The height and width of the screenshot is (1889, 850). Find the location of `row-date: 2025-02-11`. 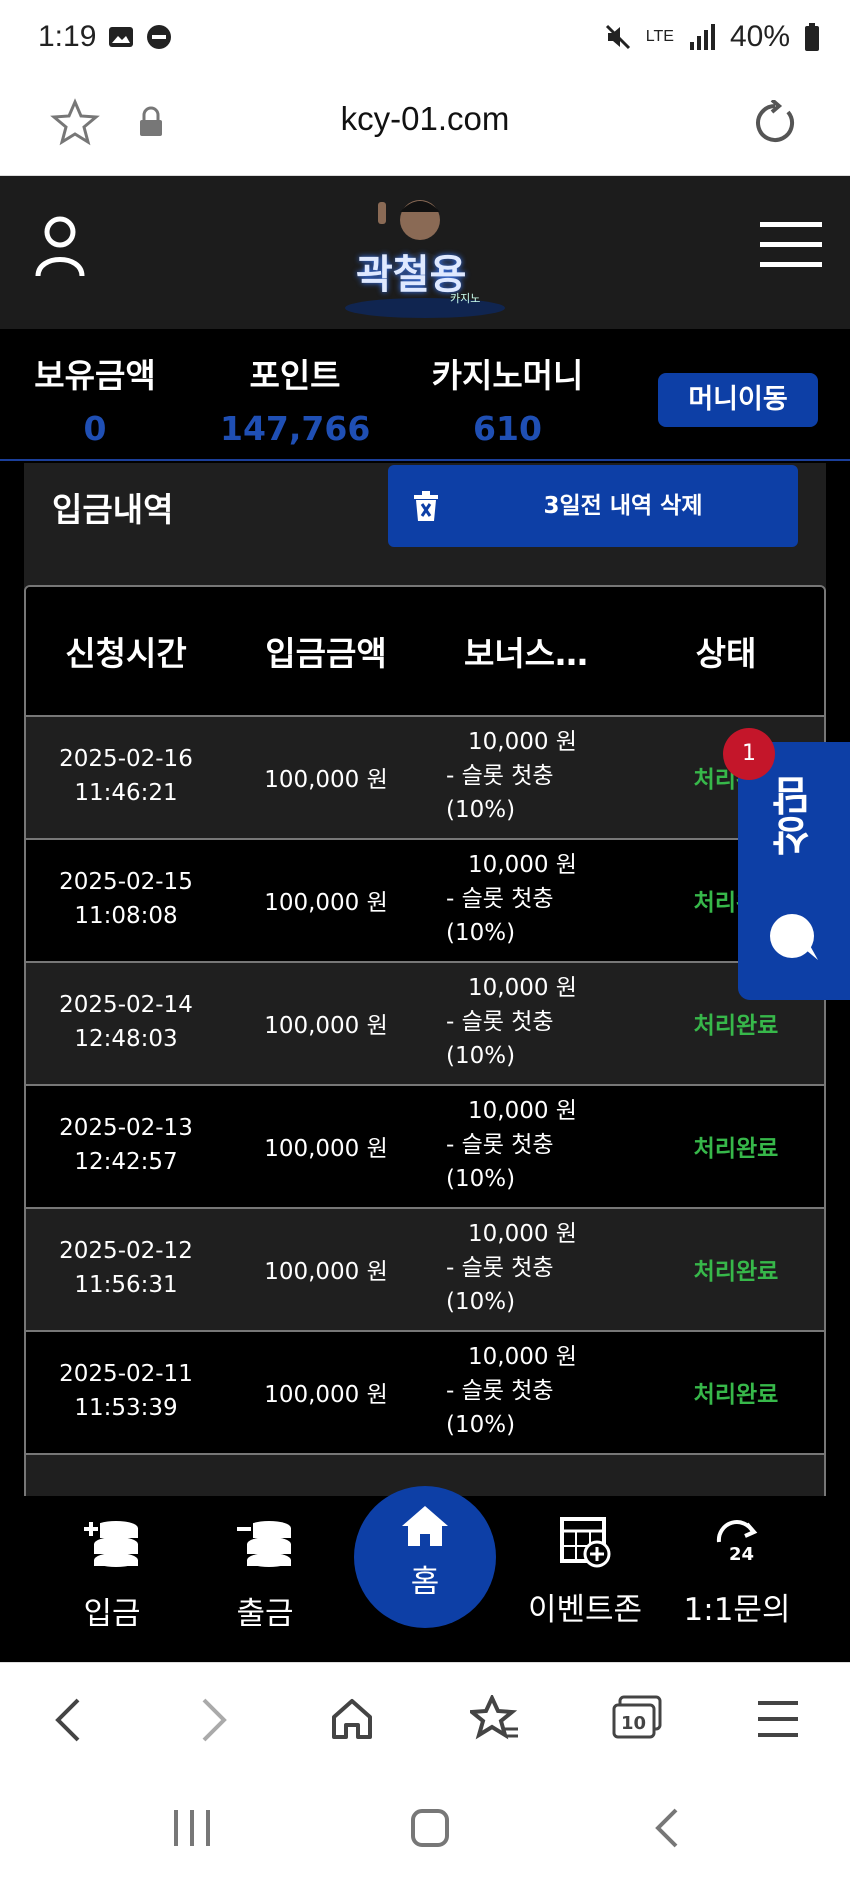

row-date: 2025-02-11 is located at coordinates (126, 1374).